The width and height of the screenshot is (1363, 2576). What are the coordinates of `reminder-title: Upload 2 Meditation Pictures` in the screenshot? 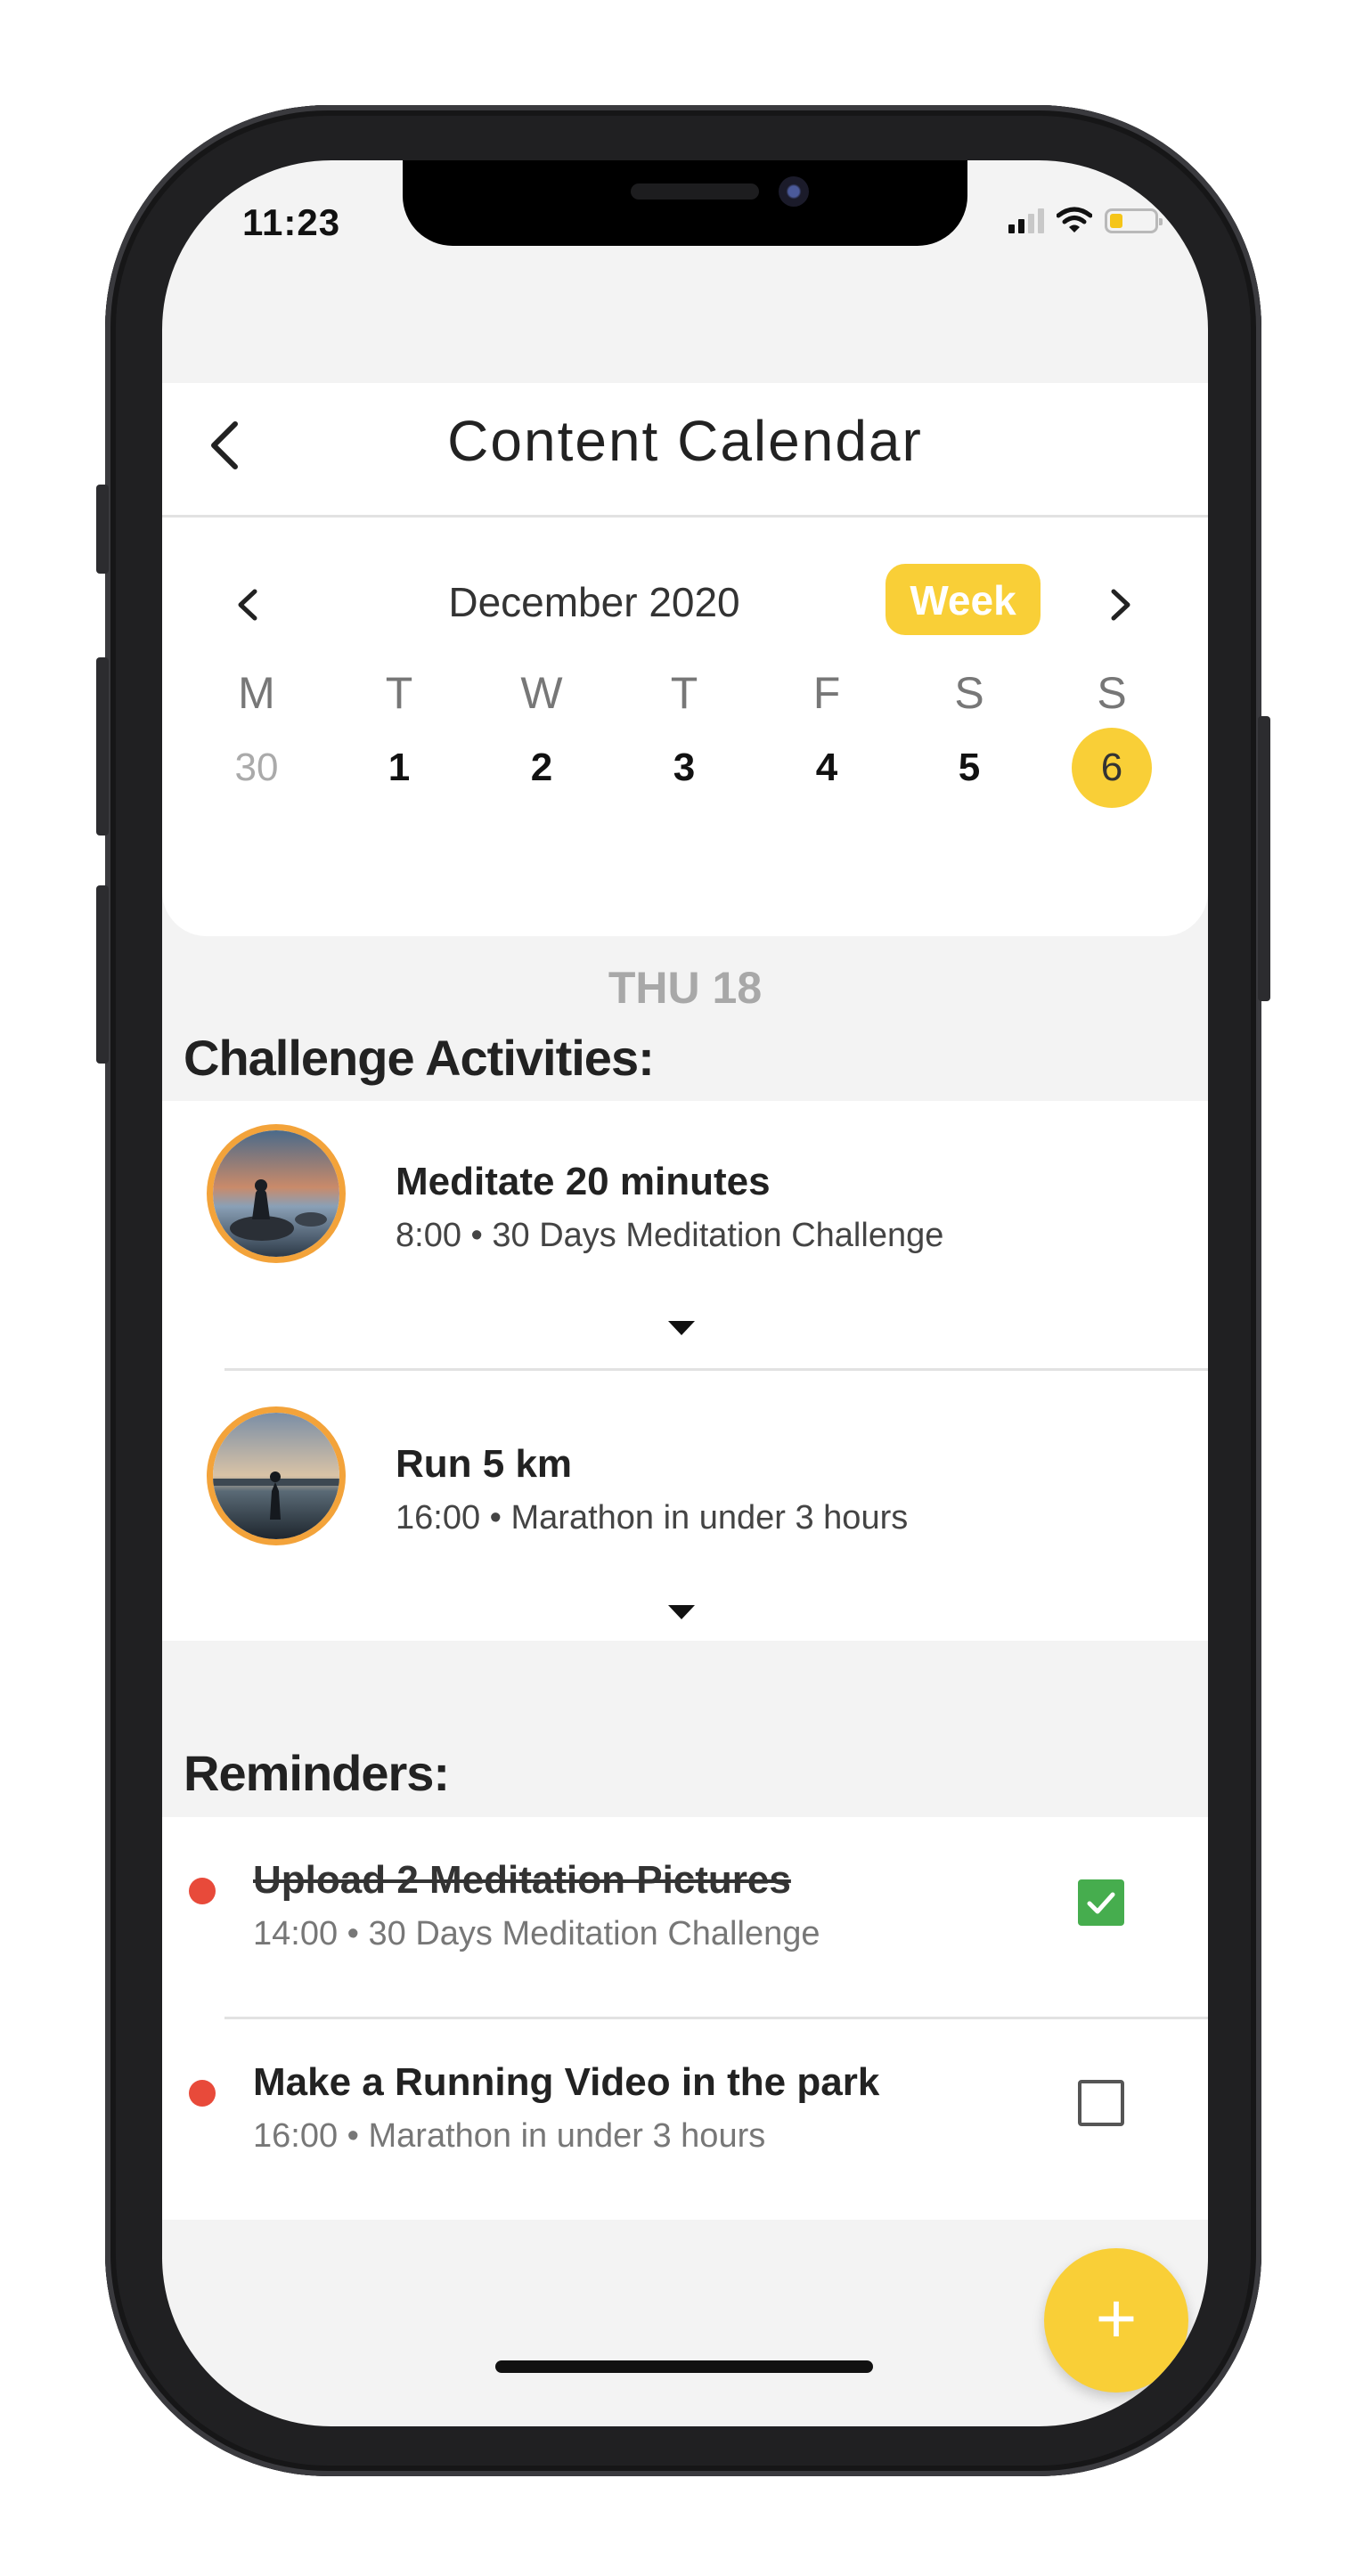 It's located at (522, 1880).